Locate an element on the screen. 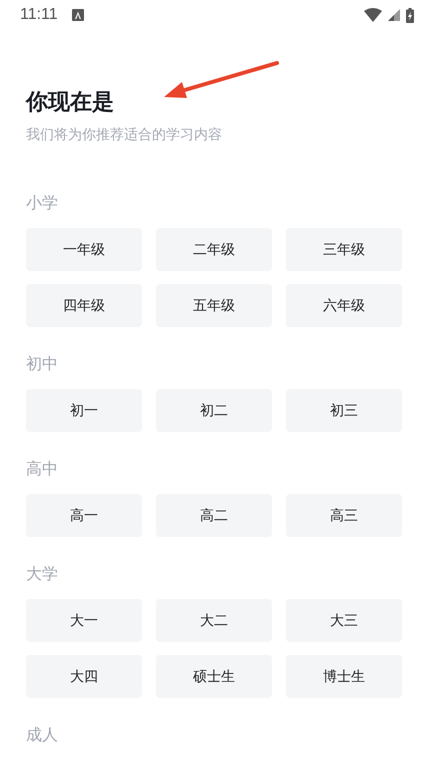  option-button: 硕士生 is located at coordinates (214, 676).